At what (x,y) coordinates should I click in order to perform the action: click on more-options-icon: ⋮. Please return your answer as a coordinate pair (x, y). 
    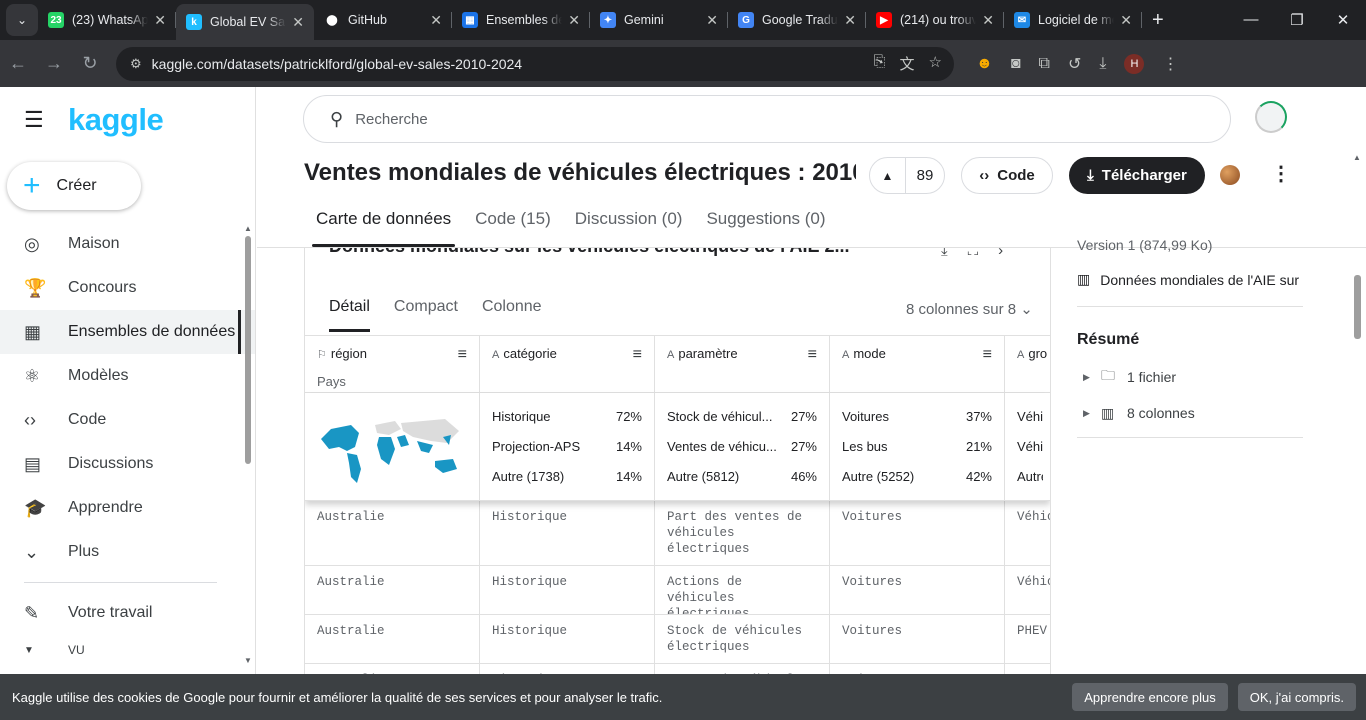
    Looking at the image, I should click on (1281, 173).